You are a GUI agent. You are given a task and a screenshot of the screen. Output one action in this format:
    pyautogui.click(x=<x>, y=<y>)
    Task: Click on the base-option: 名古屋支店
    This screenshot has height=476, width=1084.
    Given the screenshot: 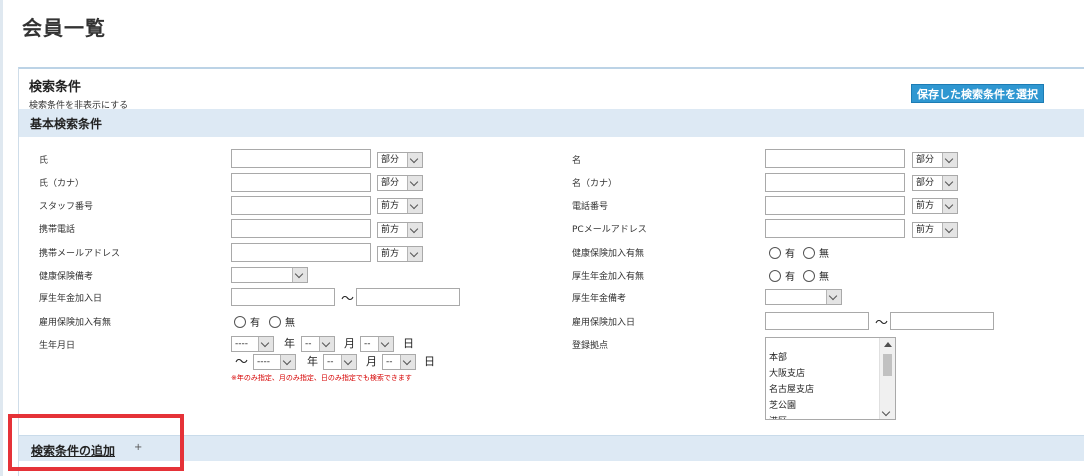 What is the action you would take?
    pyautogui.click(x=791, y=390)
    